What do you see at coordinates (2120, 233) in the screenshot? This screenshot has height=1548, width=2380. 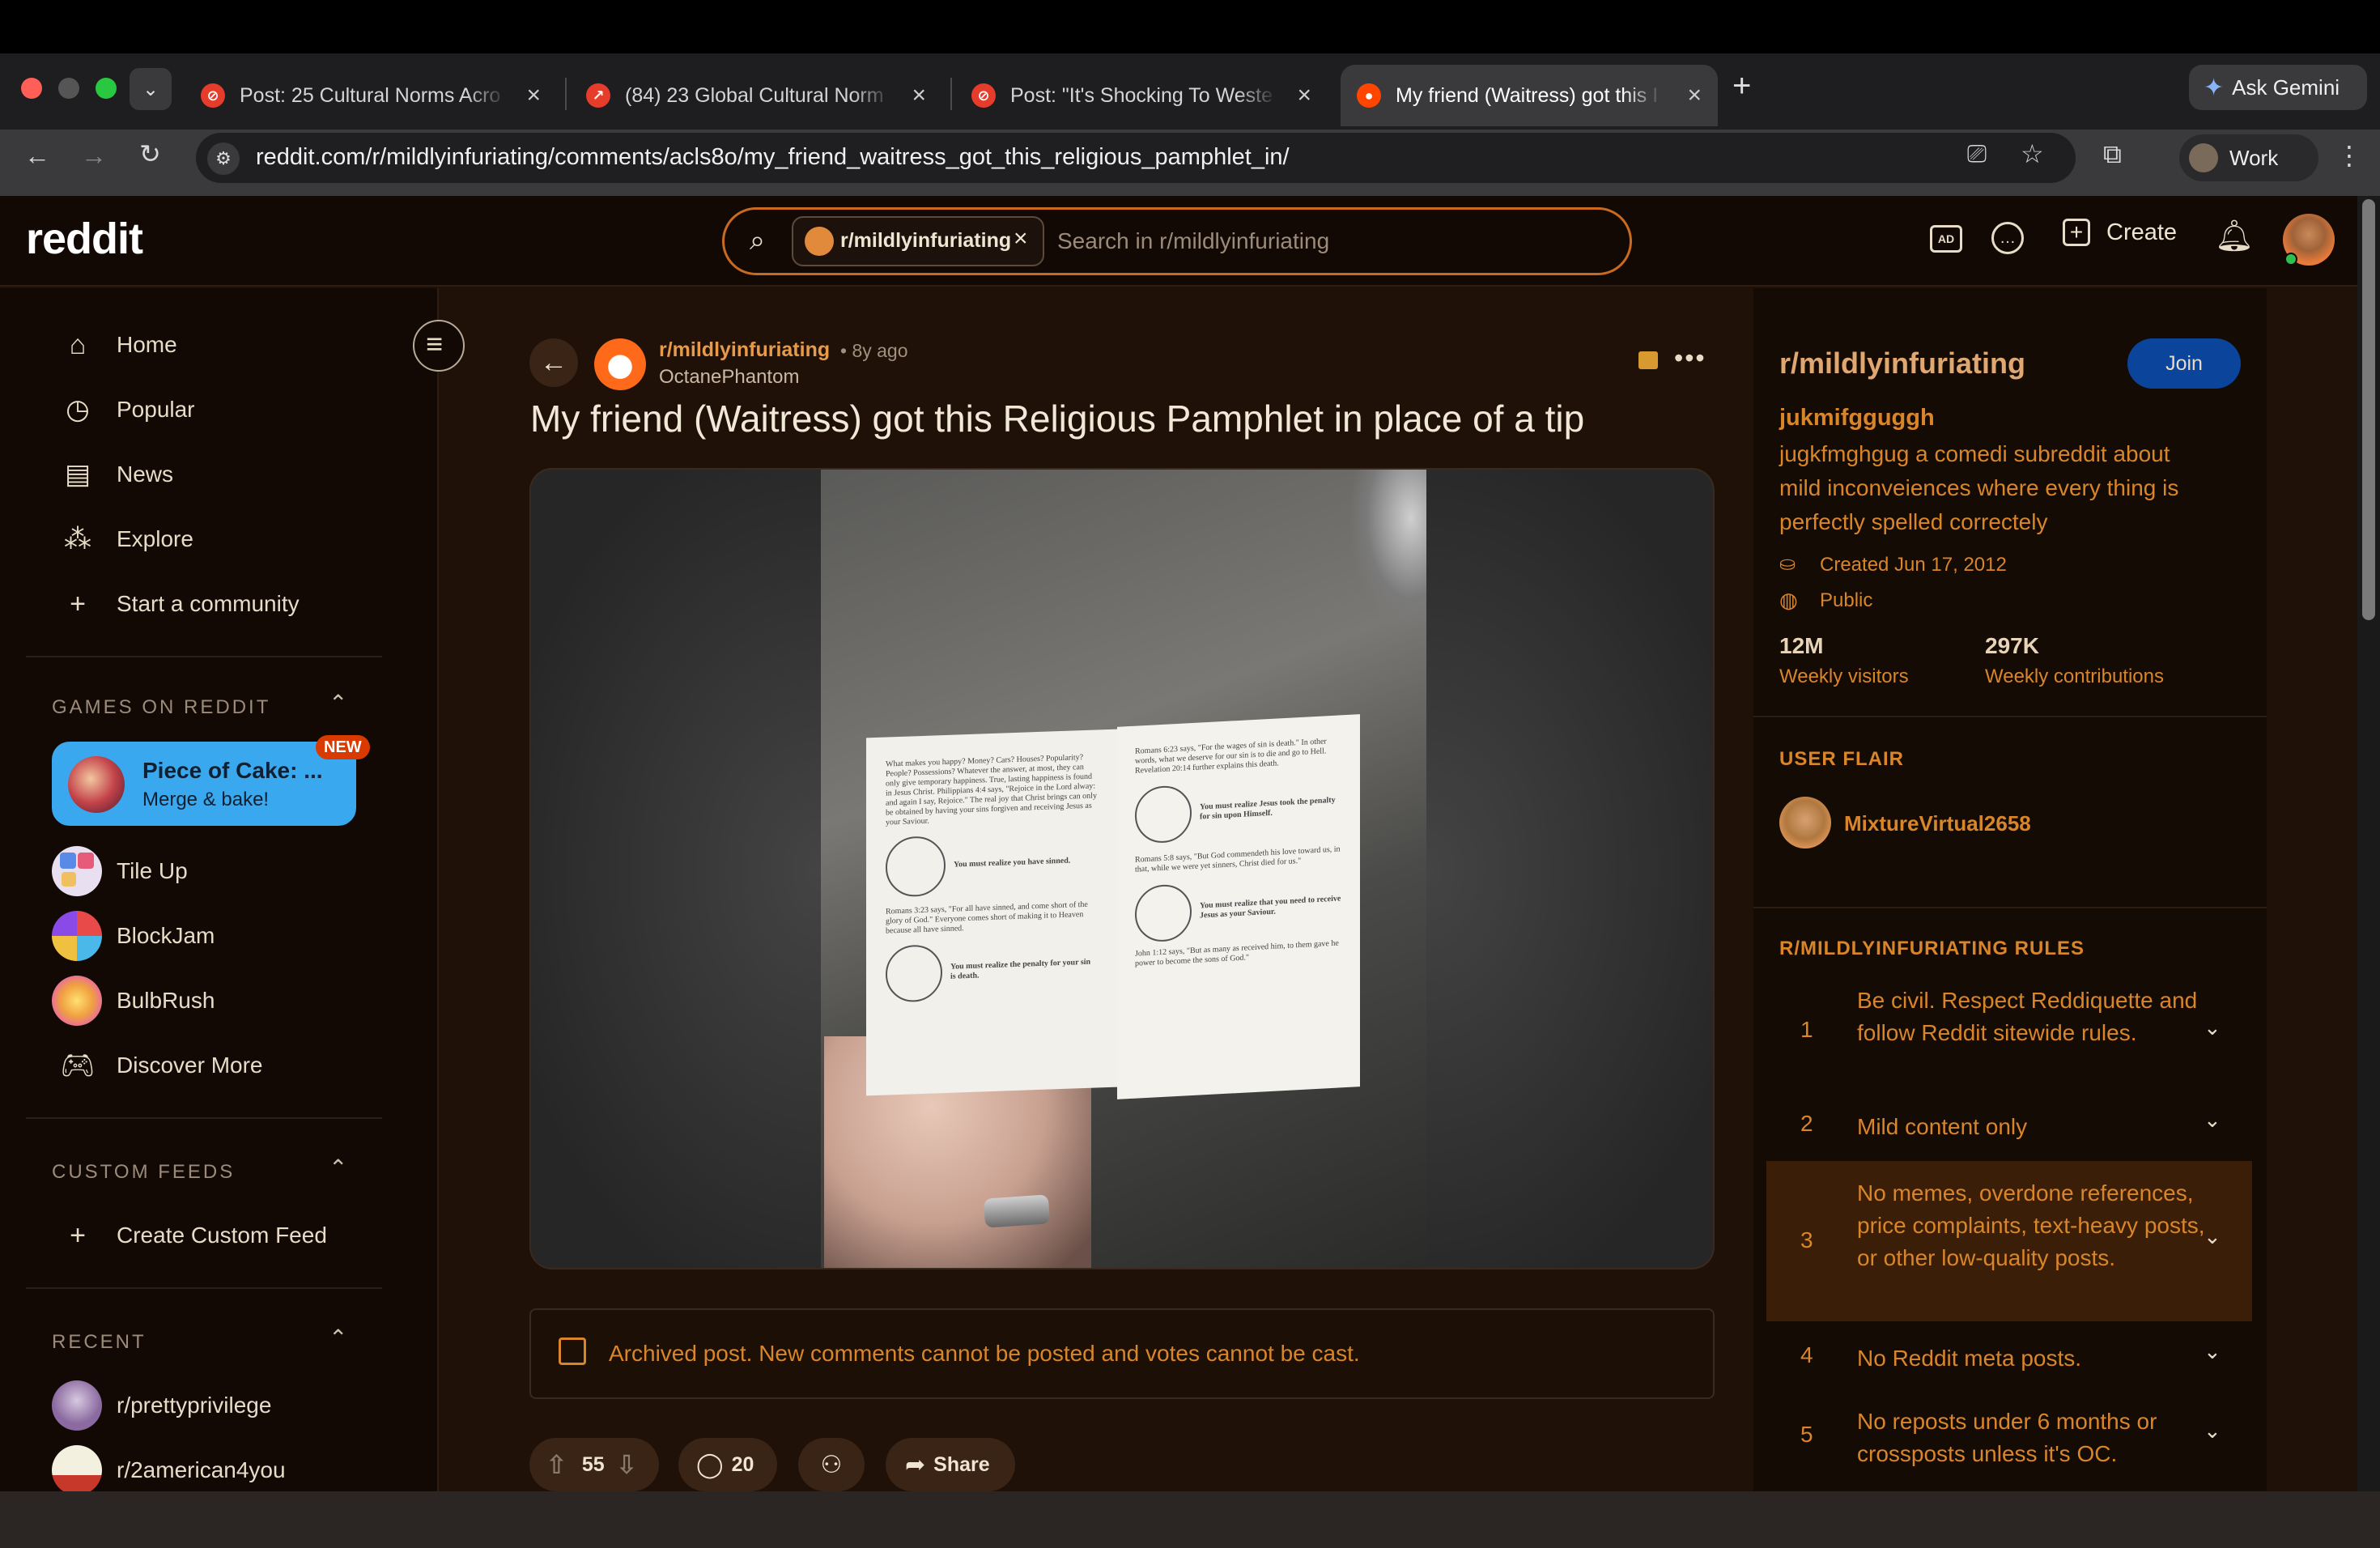 I see `create-post-button: + Create` at bounding box center [2120, 233].